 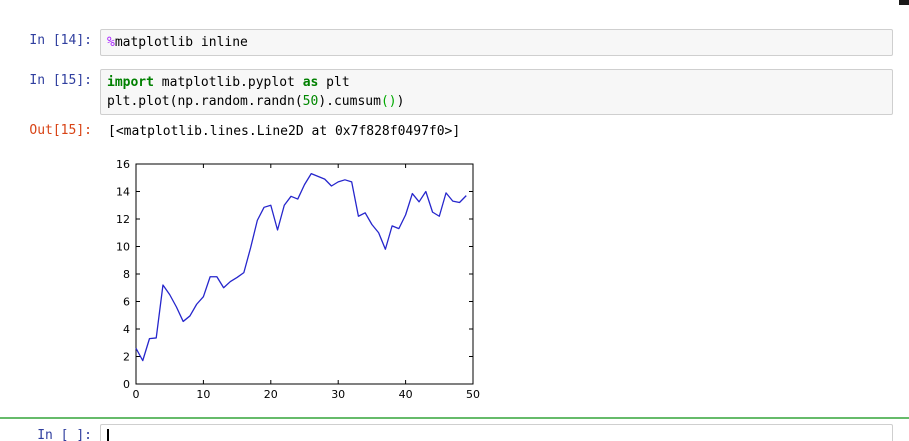 I want to click on x-tick-label: 0, so click(x=136, y=394).